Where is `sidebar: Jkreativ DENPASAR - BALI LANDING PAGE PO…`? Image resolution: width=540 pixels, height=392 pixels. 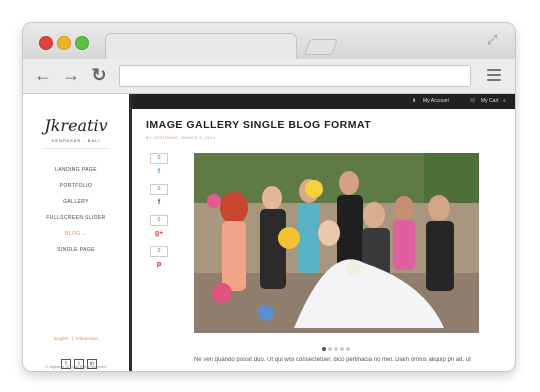
sidebar: Jkreativ DENPASAR - BALI LANDING PAGE PO… is located at coordinates (77, 232).